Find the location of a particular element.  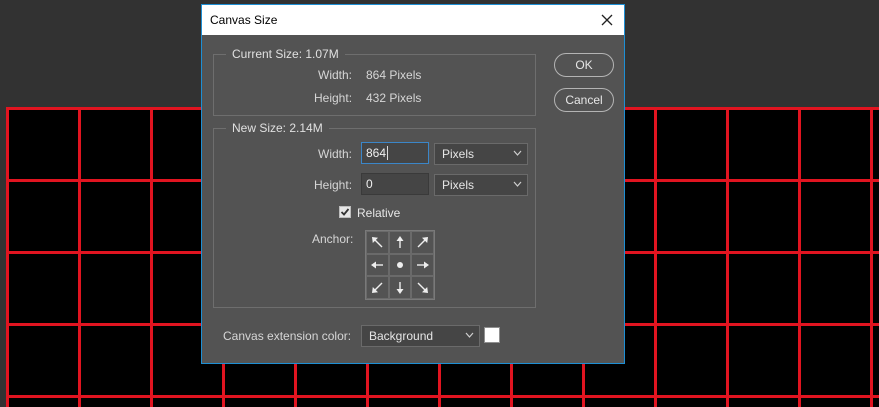

width-unit-select: Pixels is located at coordinates (481, 154).